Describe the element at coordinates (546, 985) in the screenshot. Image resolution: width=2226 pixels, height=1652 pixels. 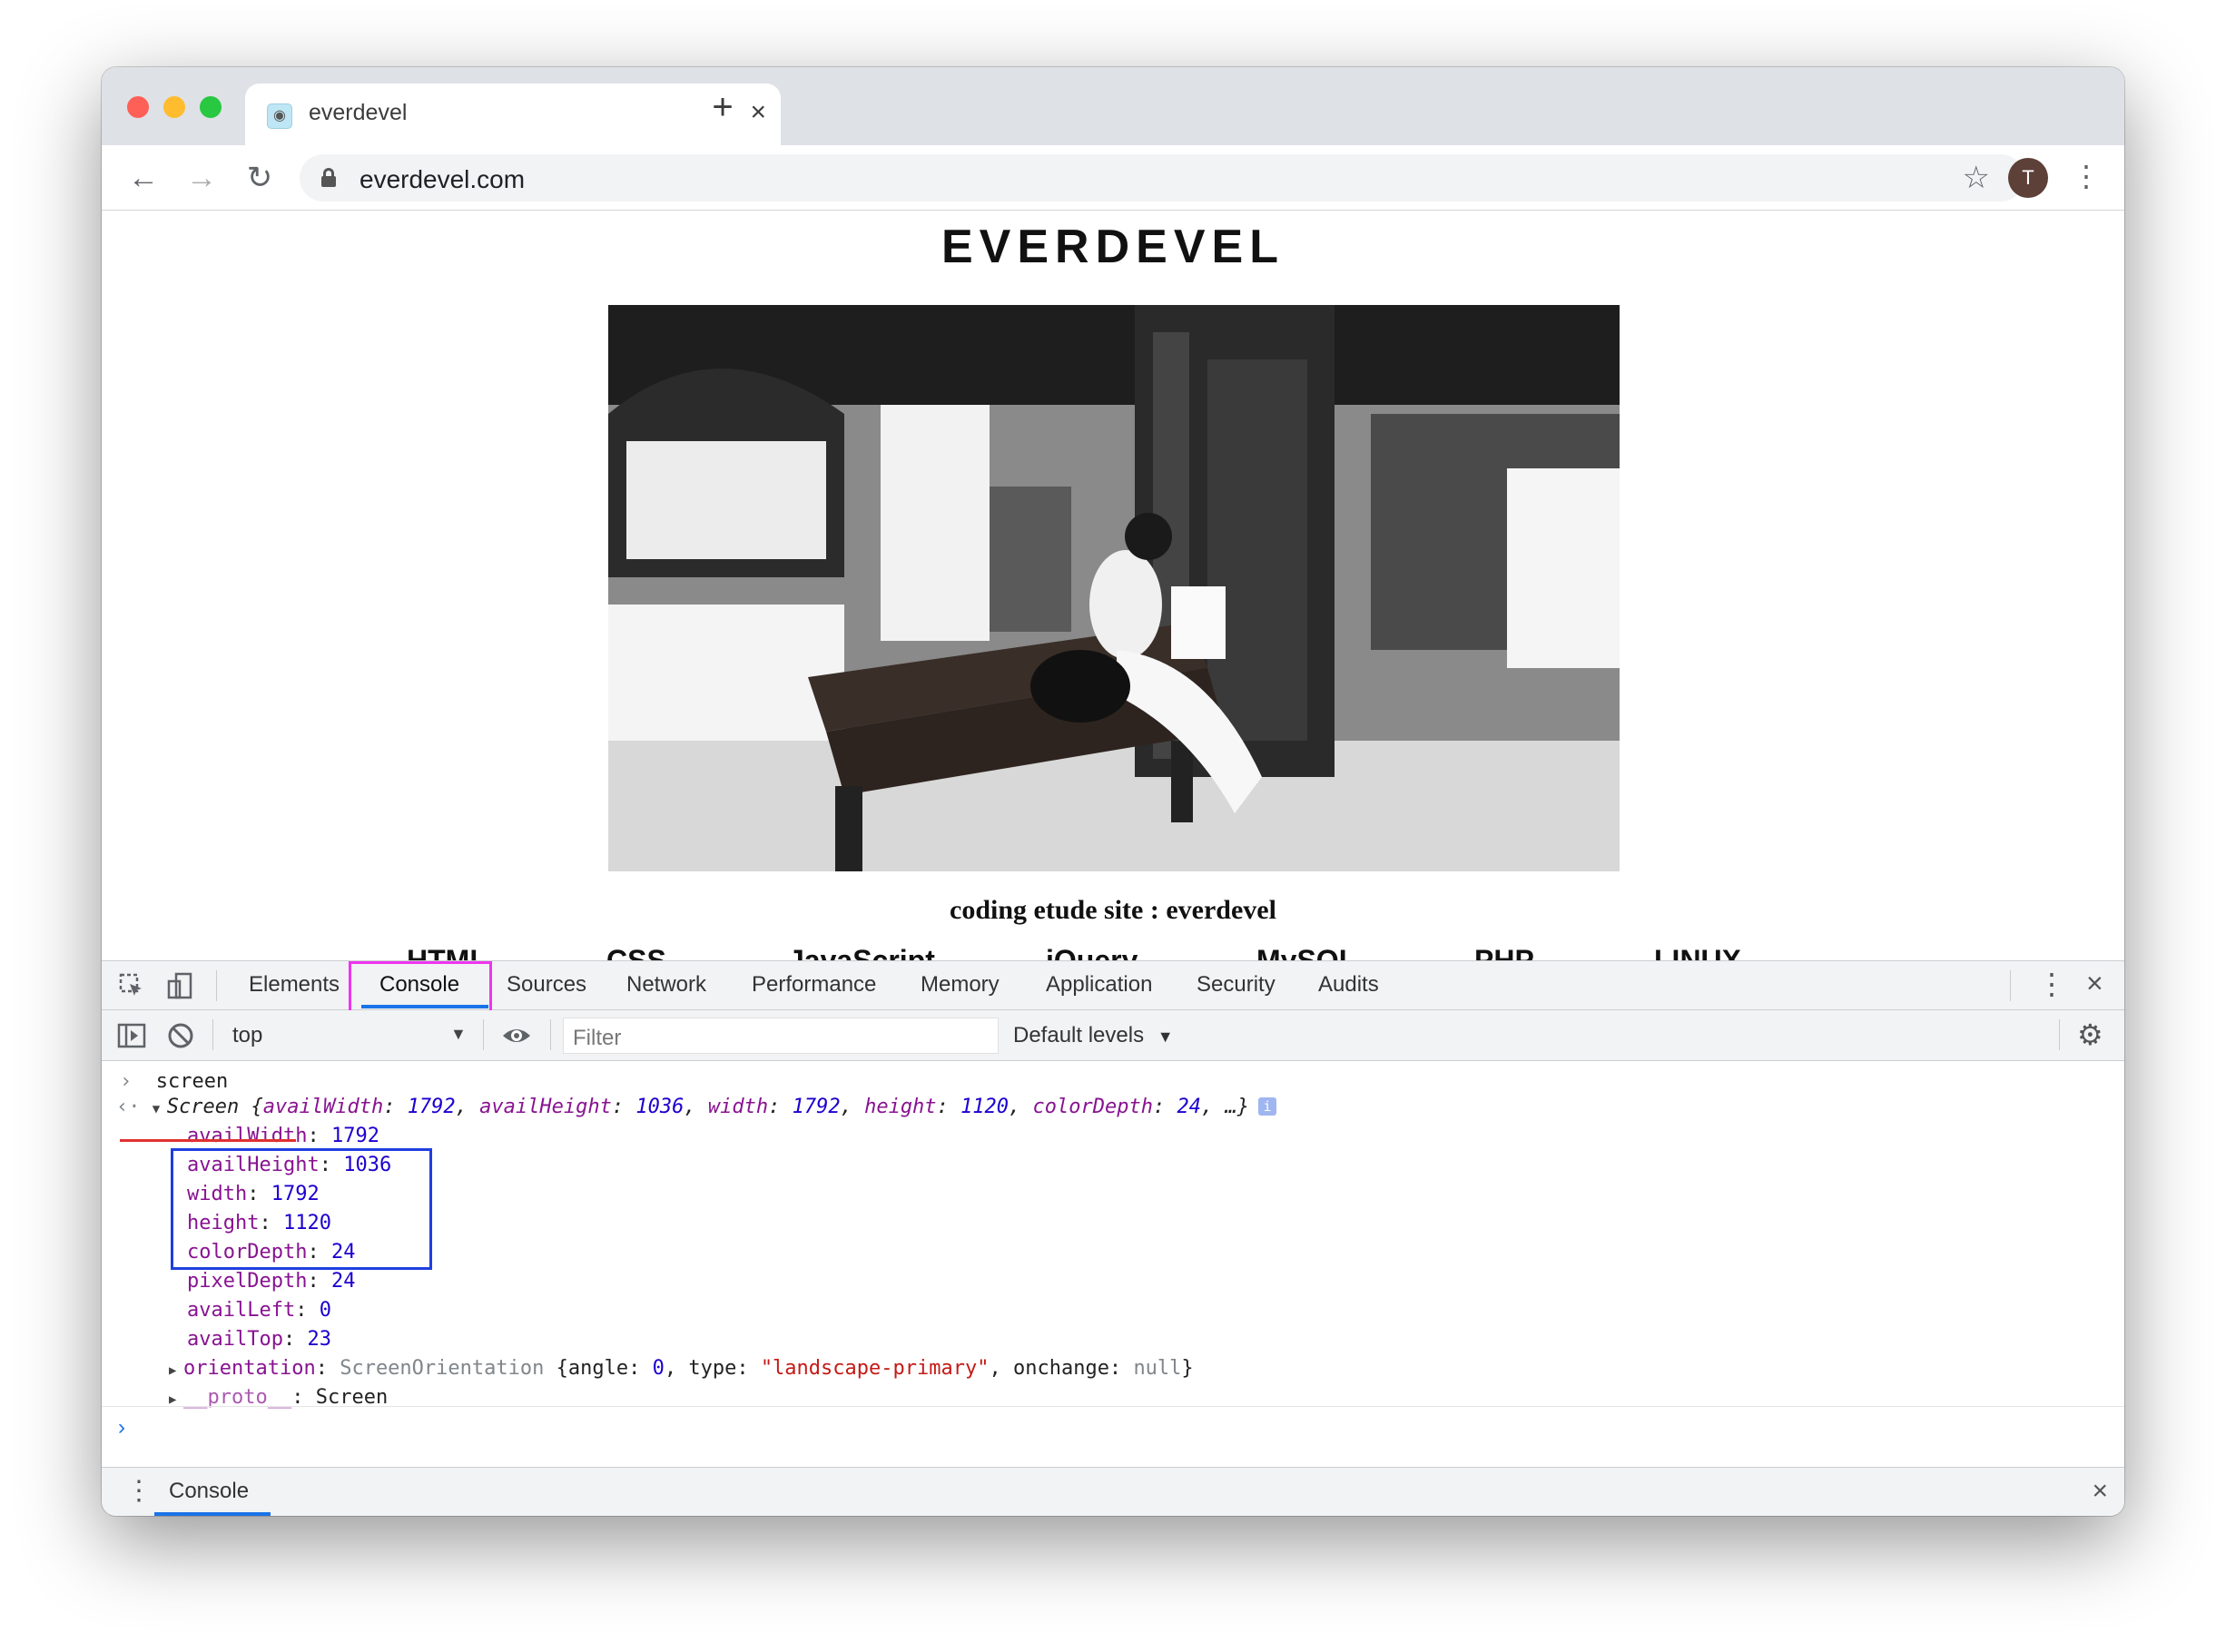
I see `tab-sources: Sources` at that location.